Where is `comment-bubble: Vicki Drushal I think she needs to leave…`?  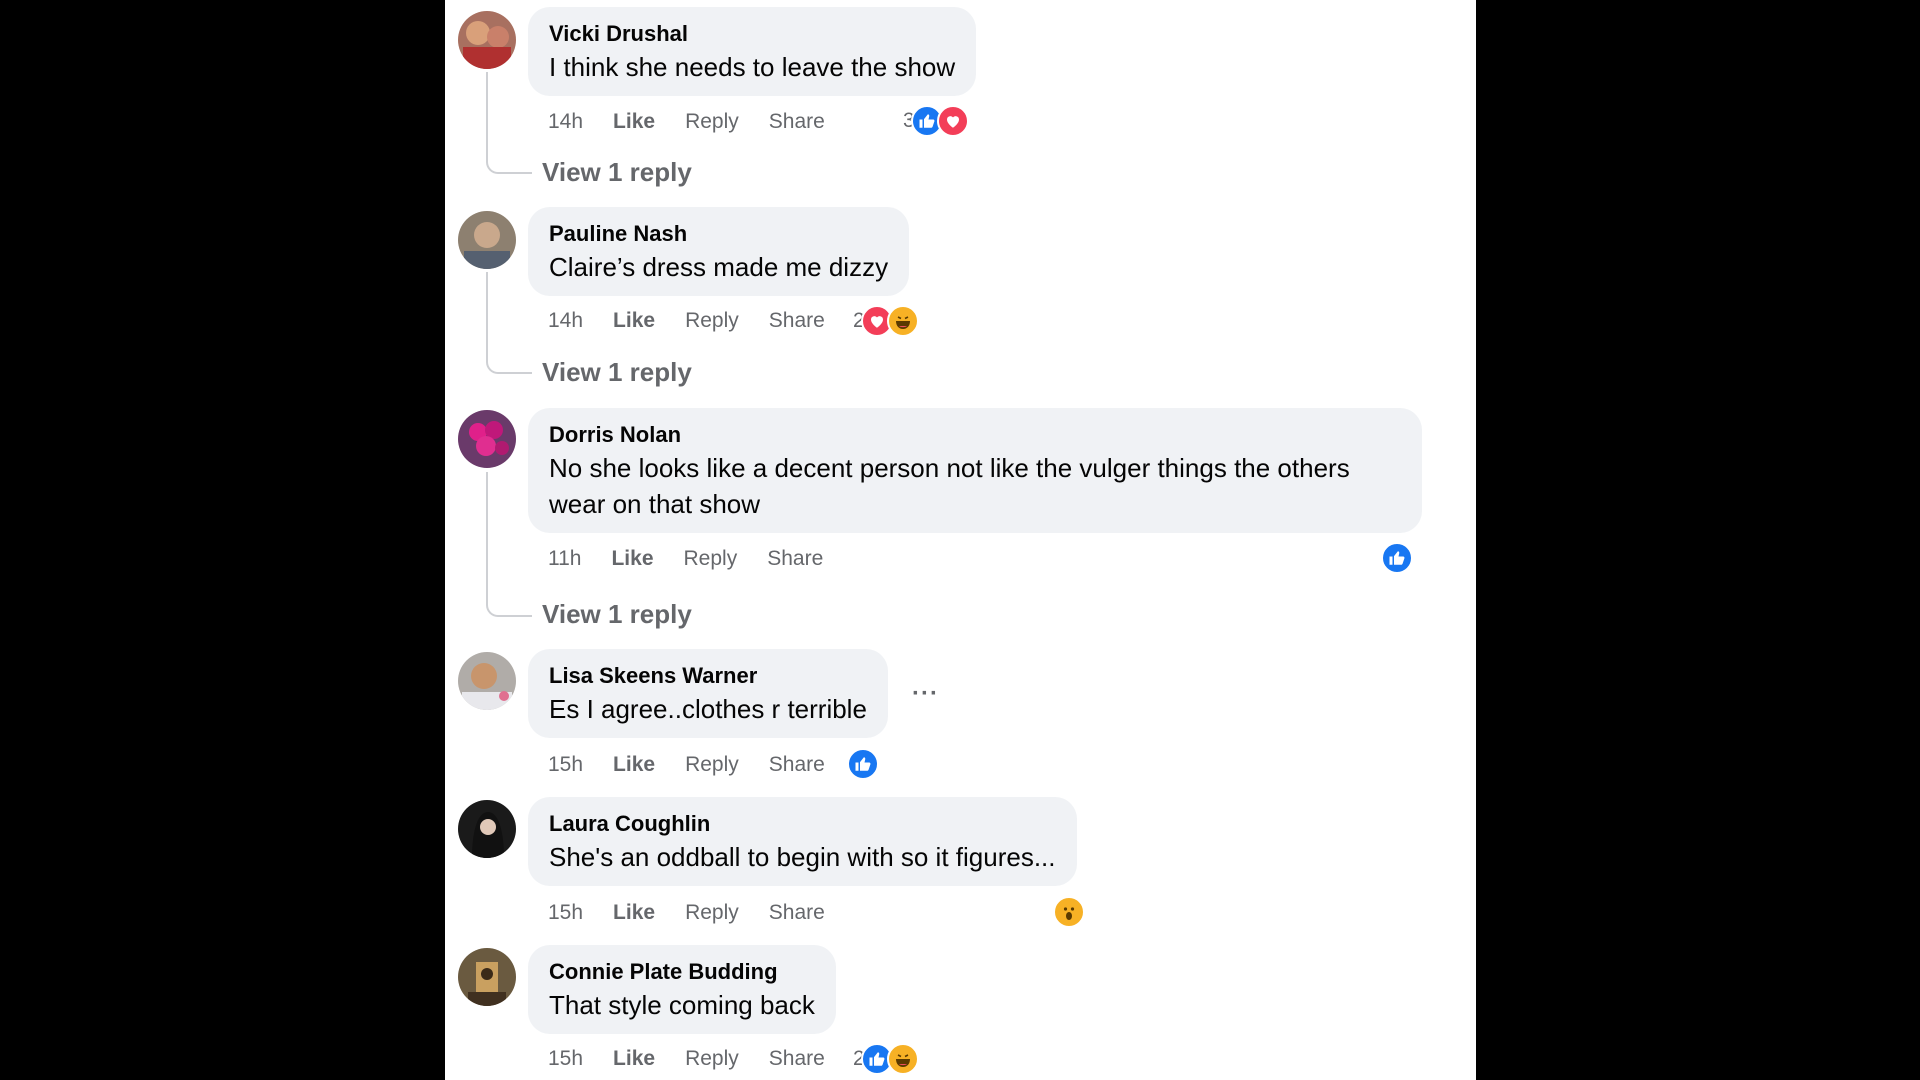 comment-bubble: Vicki Drushal I think she needs to leave… is located at coordinates (752, 51).